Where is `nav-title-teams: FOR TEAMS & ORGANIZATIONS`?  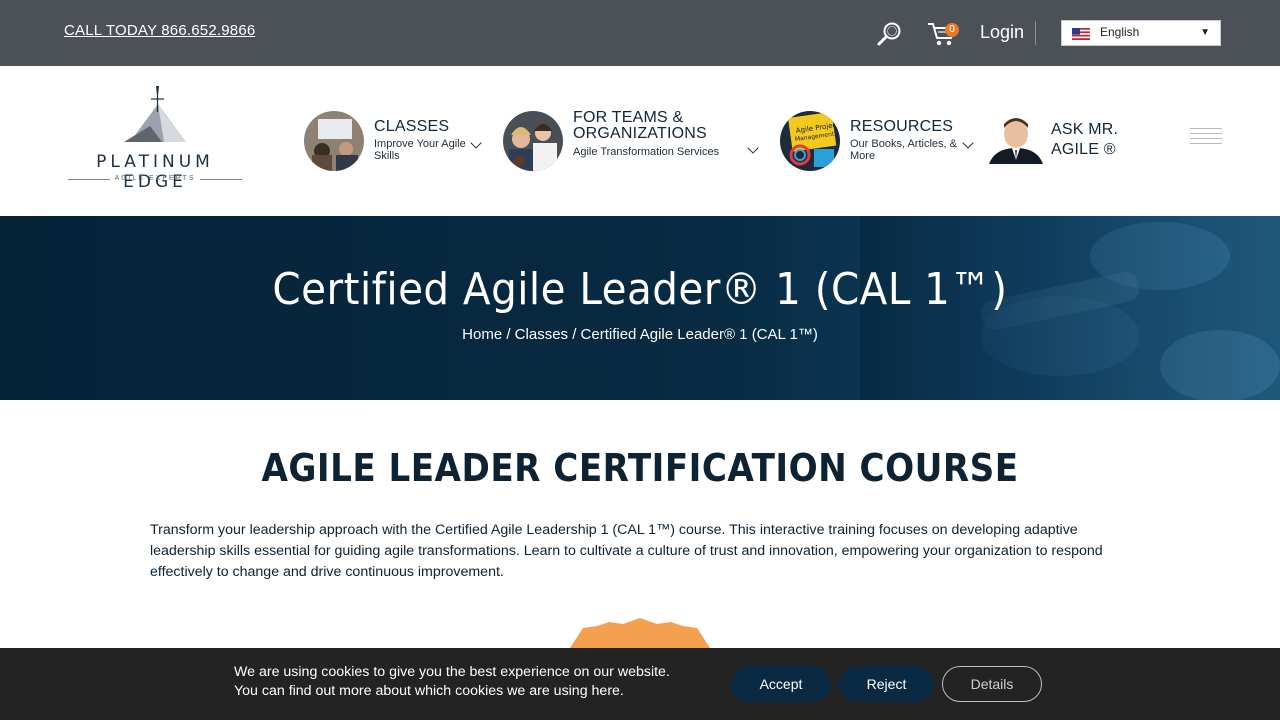 nav-title-teams: FOR TEAMS & ORGANIZATIONS is located at coordinates (640, 125).